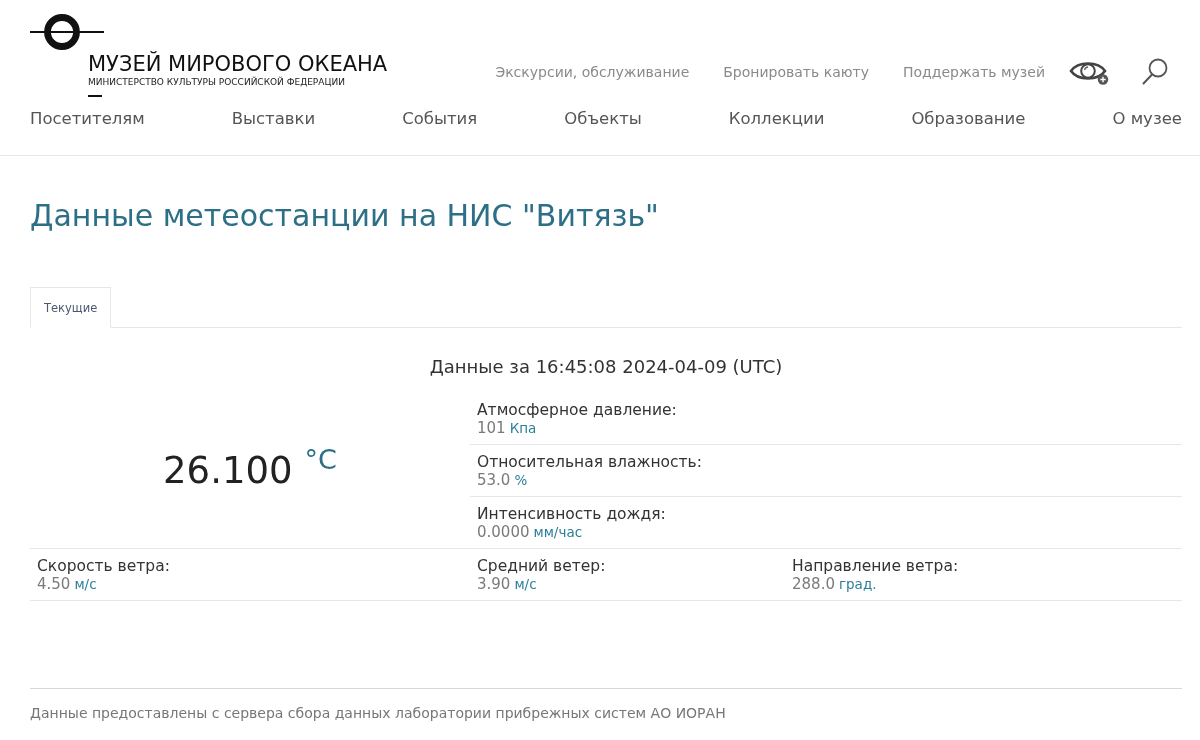  Describe the element at coordinates (491, 428) in the screenshot. I see `reading-value: 101` at that location.